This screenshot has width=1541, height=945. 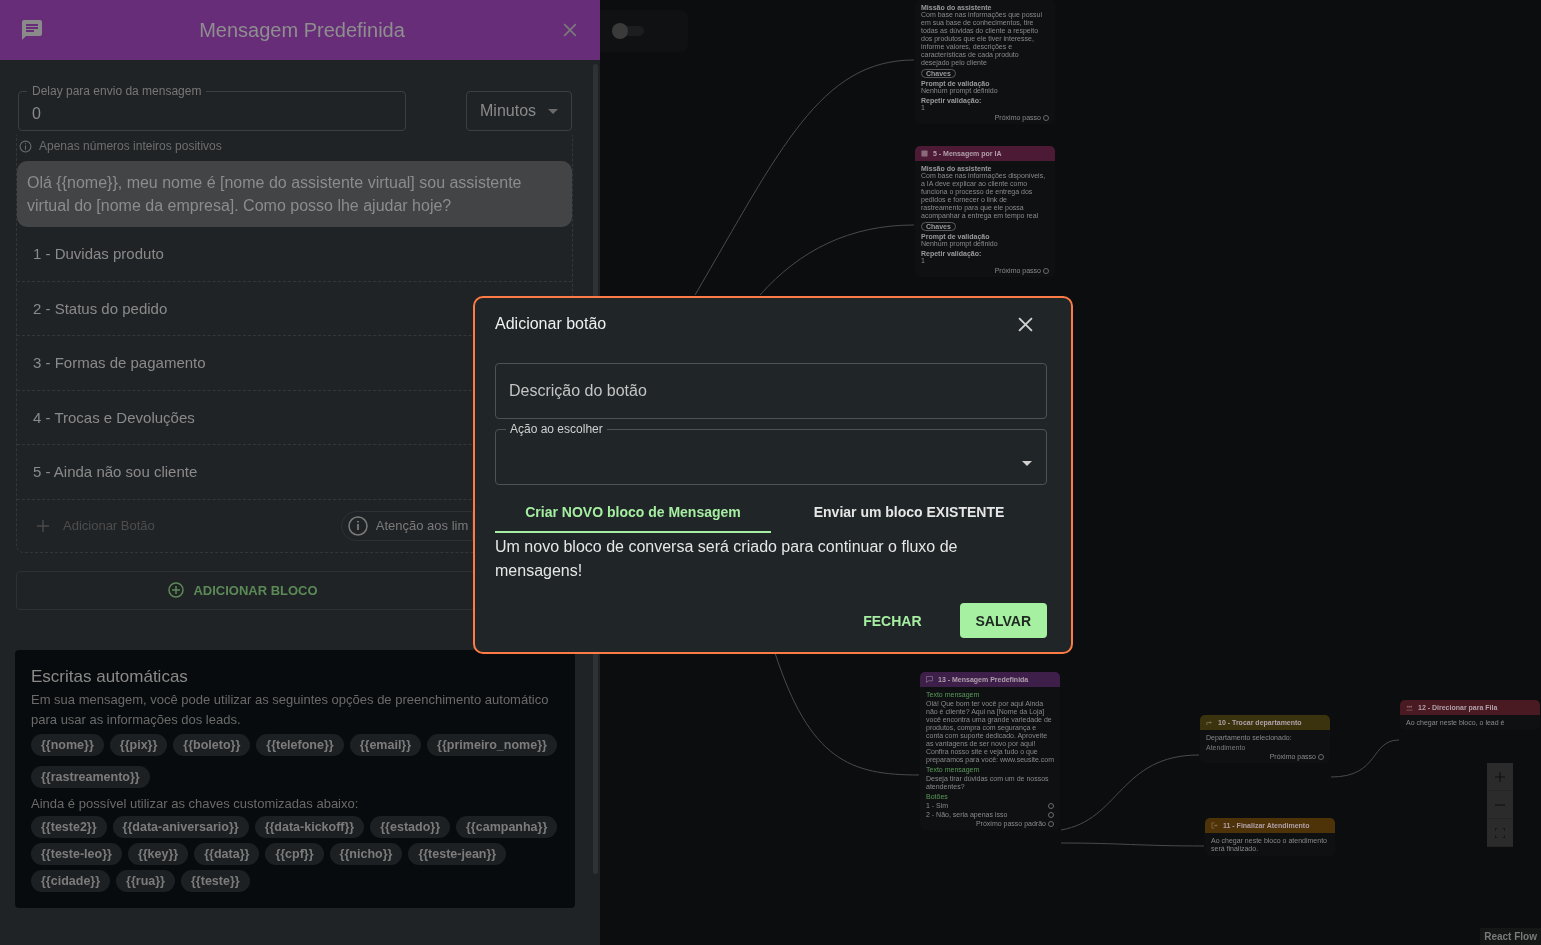 What do you see at coordinates (130, 146) in the screenshot?
I see `helper-text: Apenas números inteiros positivos` at bounding box center [130, 146].